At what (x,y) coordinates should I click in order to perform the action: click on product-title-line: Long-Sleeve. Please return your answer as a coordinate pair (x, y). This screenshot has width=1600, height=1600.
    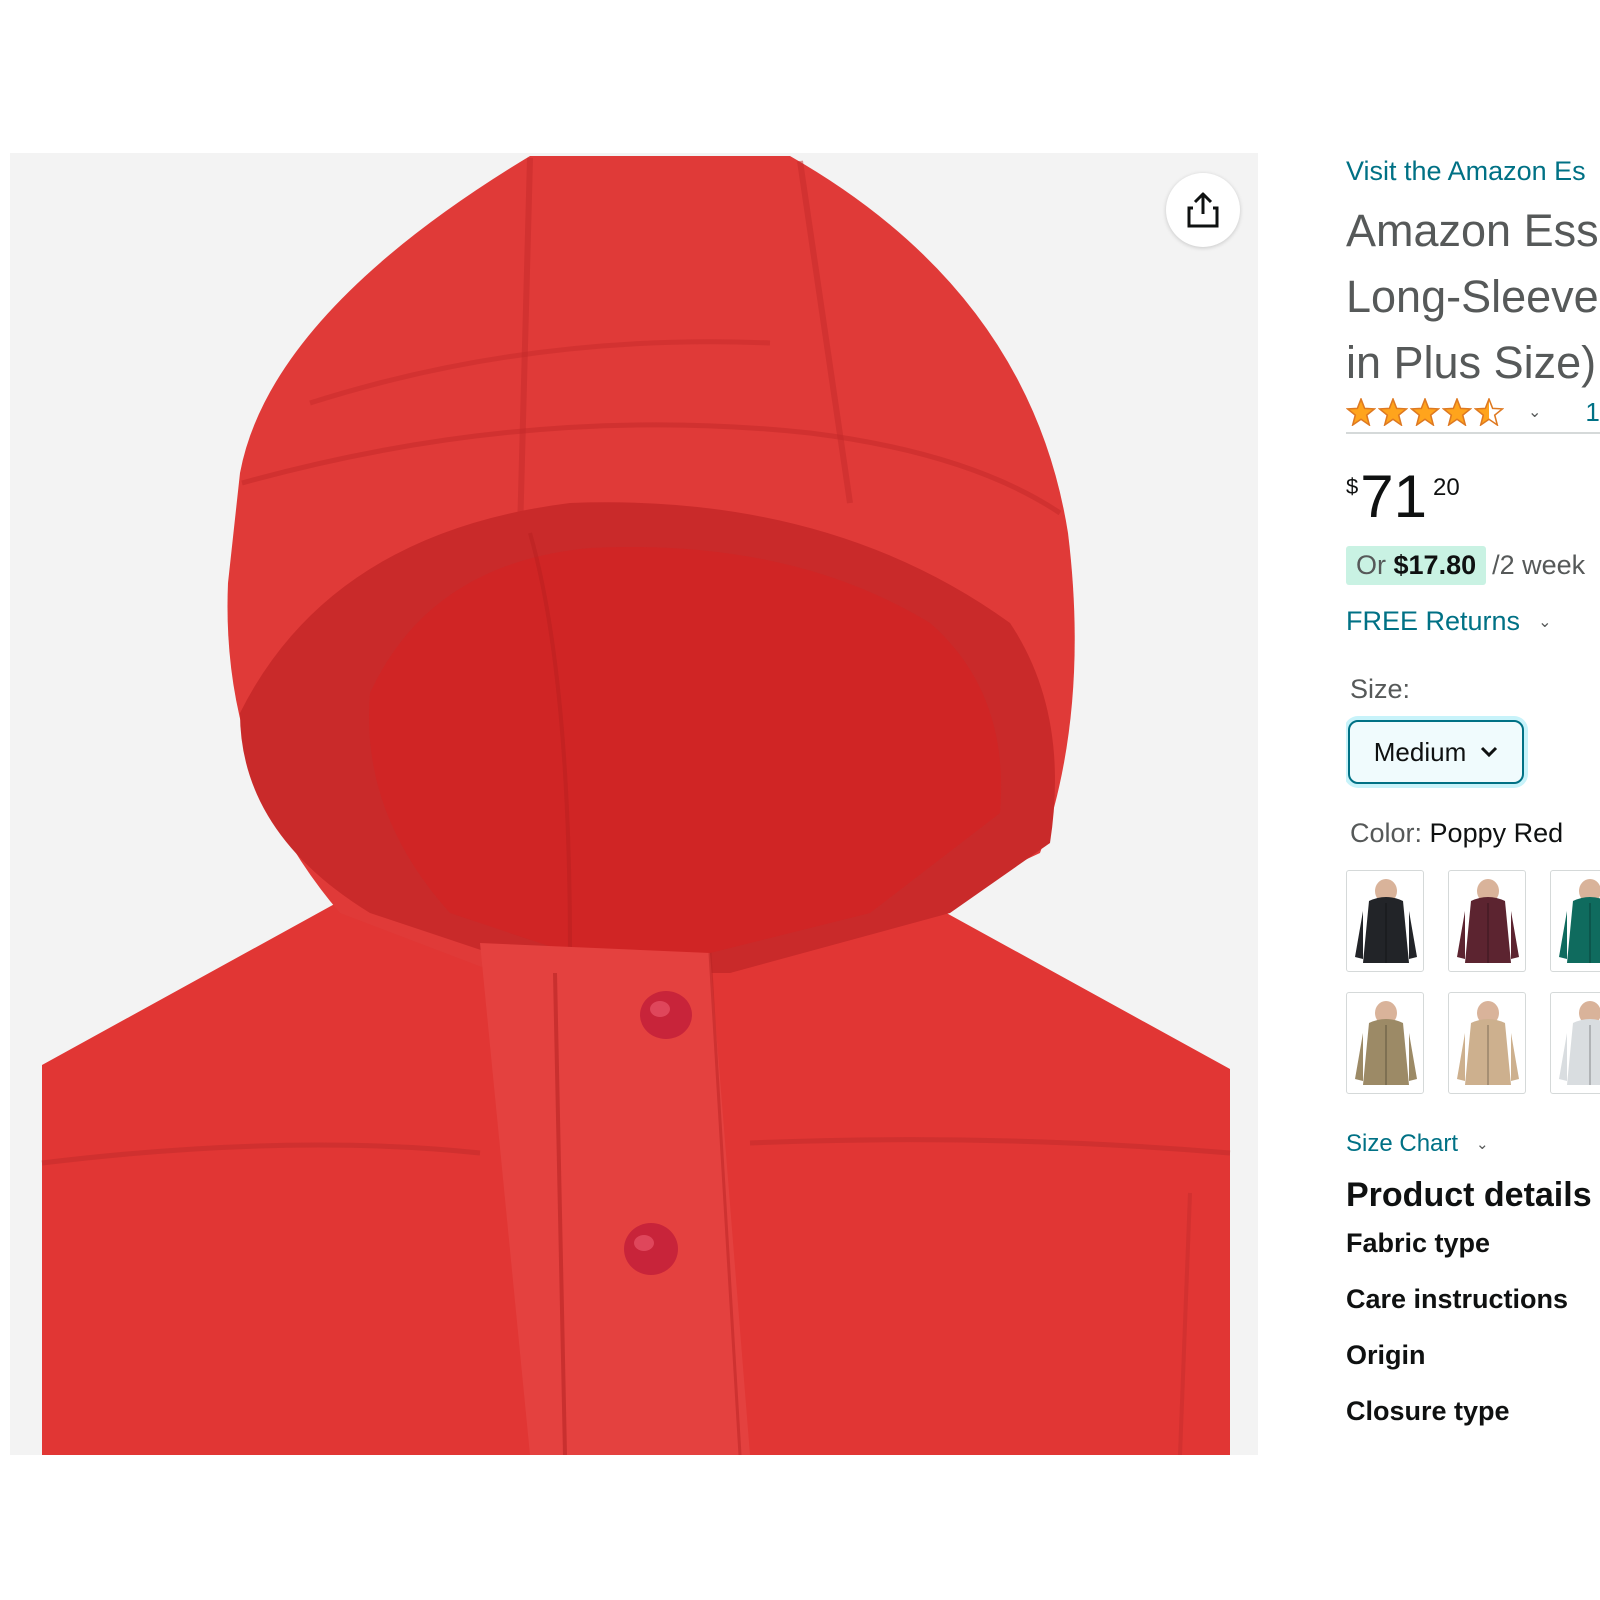
    Looking at the image, I should click on (1472, 296).